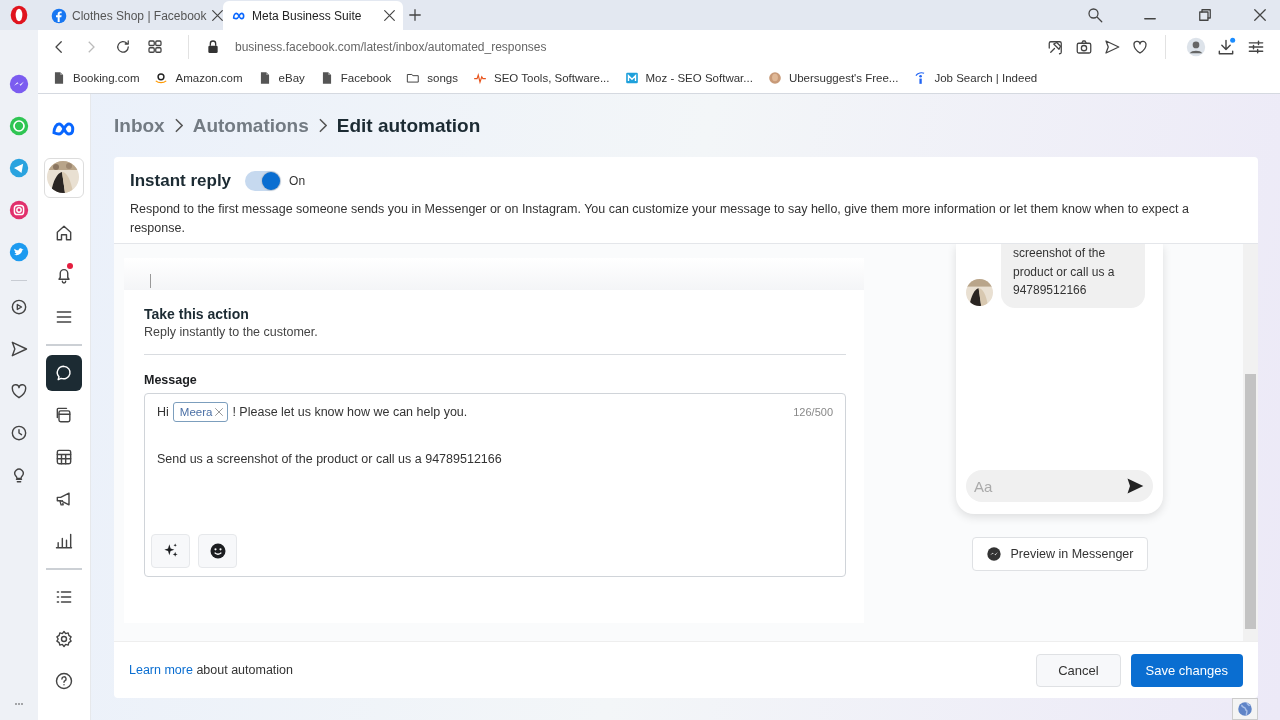 Image resolution: width=1280 pixels, height=720 pixels. Describe the element at coordinates (313, 15) in the screenshot. I see `browser-tab: Meta Business Suite` at that location.